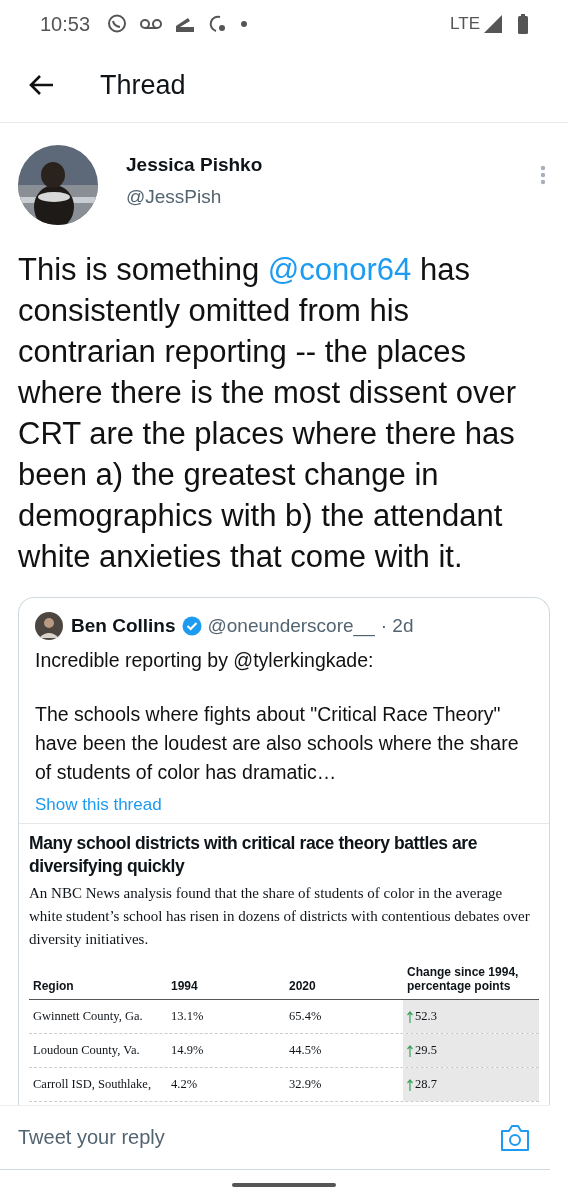 This screenshot has width=568, height=1200. Describe the element at coordinates (205, 660) in the screenshot. I see `quoted-tweet-text: Incredible reporting by @tylerkingkade:` at that location.